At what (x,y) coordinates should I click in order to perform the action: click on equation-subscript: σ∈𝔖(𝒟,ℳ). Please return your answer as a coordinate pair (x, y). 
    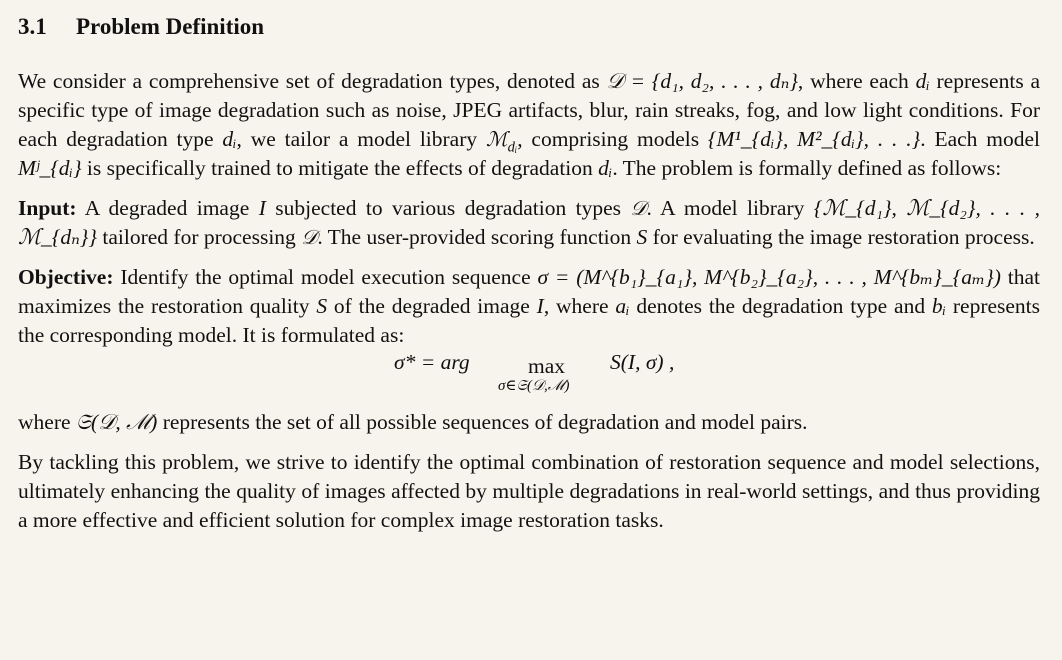
    Looking at the image, I should click on (534, 386).